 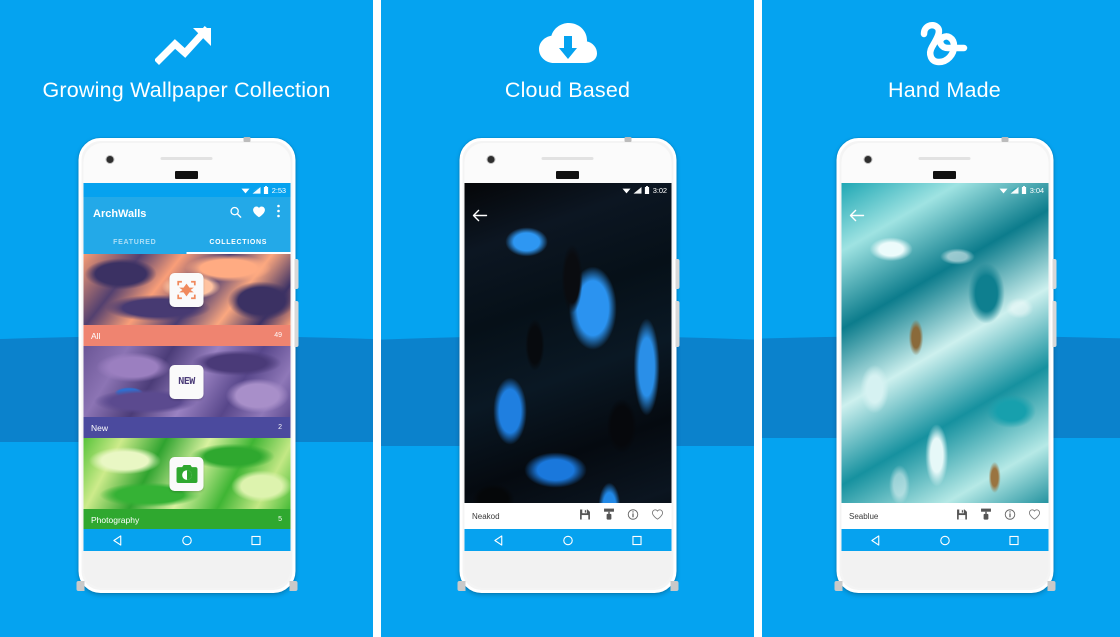 I want to click on status-time: 3:04, so click(x=1036, y=190).